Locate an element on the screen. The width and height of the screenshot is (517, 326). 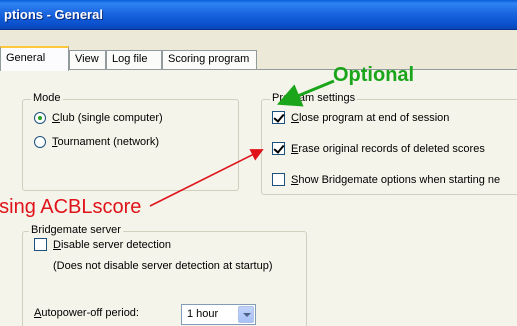
club-radio-label: Club (single computer) is located at coordinates (107, 118).